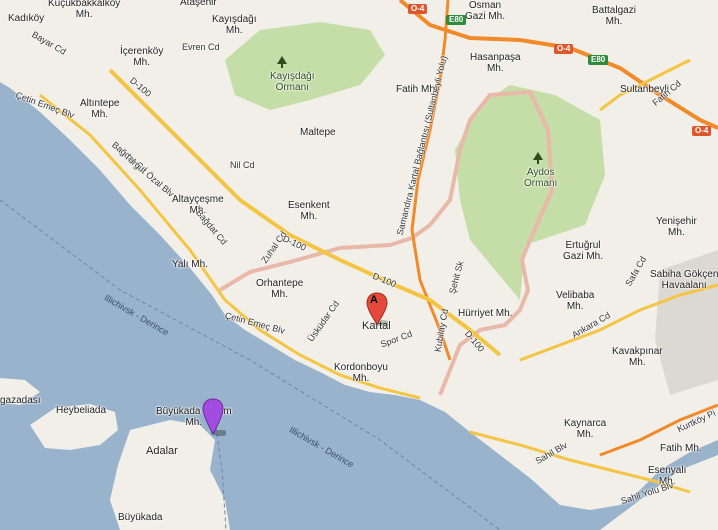  I want to click on place-label: Battalgazi Mh., so click(614, 16).